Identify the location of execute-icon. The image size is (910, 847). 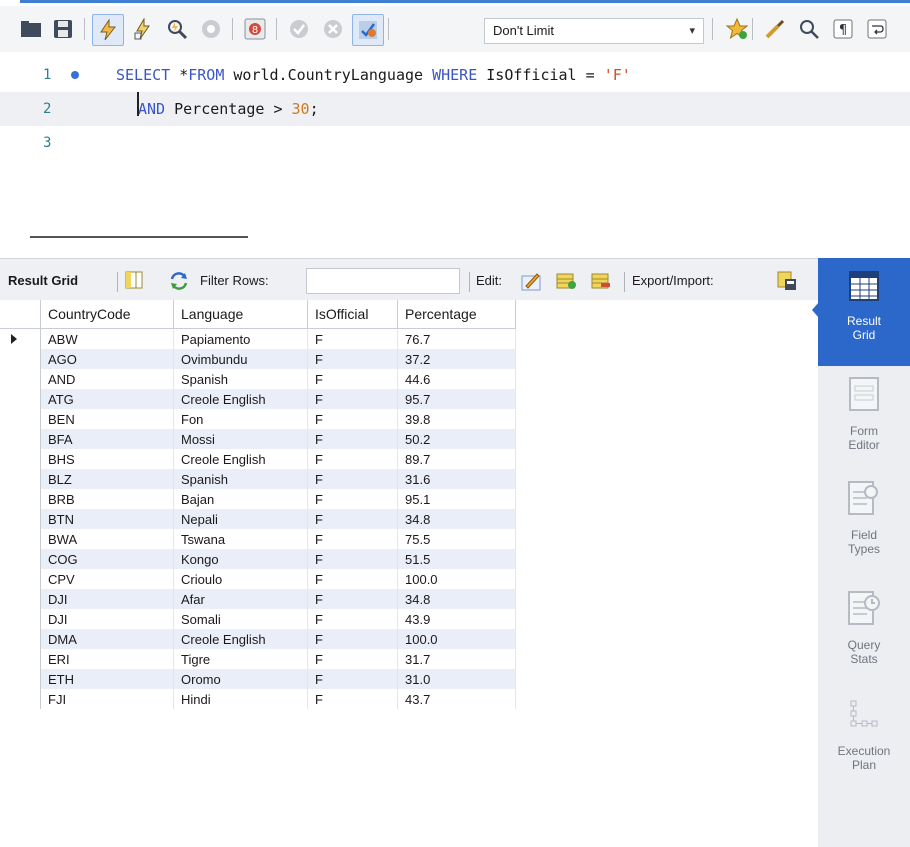
(108, 30).